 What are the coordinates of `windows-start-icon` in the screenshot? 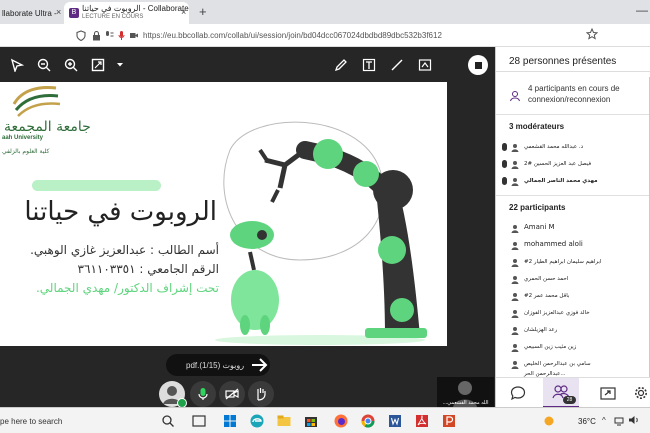 It's located at (230, 421).